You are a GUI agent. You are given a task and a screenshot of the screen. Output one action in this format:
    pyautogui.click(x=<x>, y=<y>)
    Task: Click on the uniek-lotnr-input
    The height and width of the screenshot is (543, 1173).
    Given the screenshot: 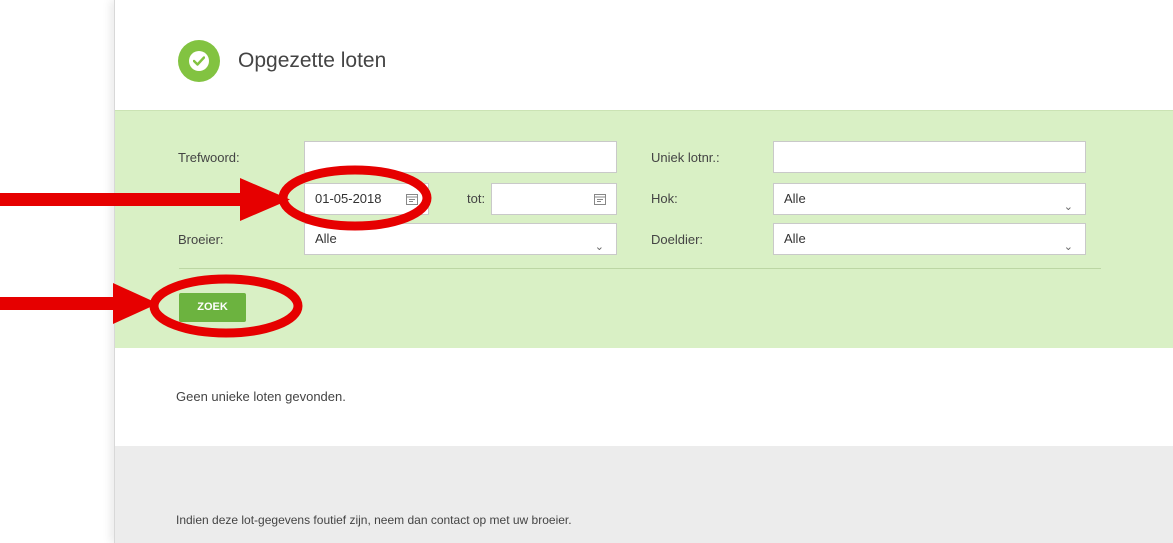 What is the action you would take?
    pyautogui.click(x=929, y=157)
    